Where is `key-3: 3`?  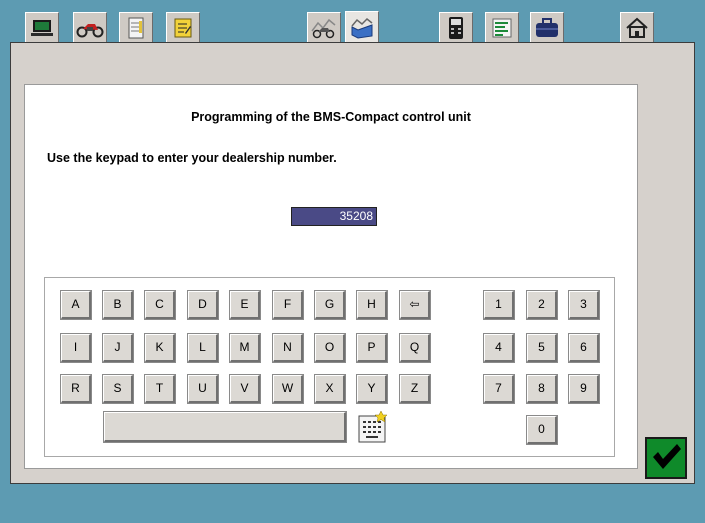
key-3: 3 is located at coordinates (584, 305).